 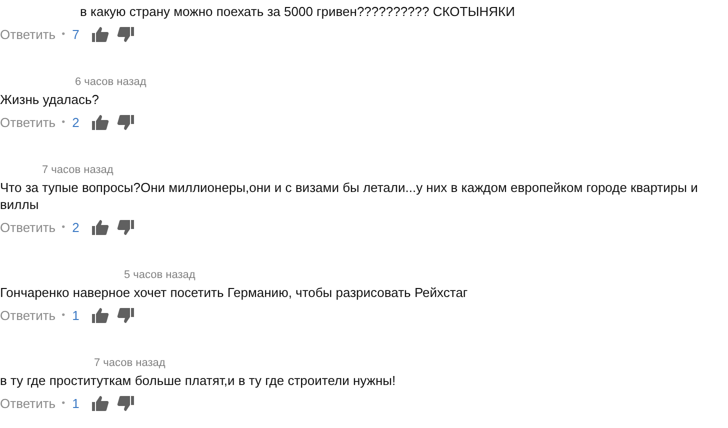 I want to click on comment-time: 5 часов назад, so click(x=160, y=275).